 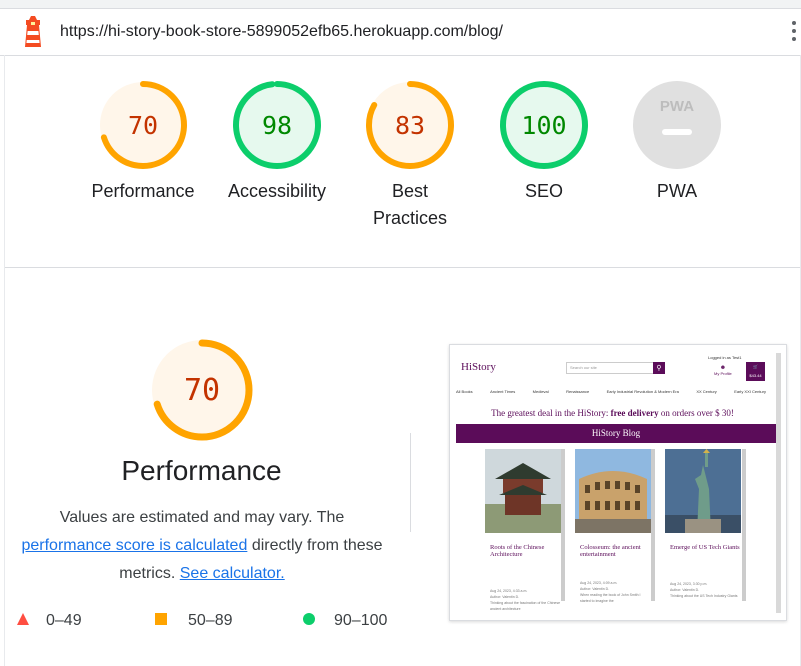 I want to click on blog-header: HiStory Blog, so click(x=616, y=433).